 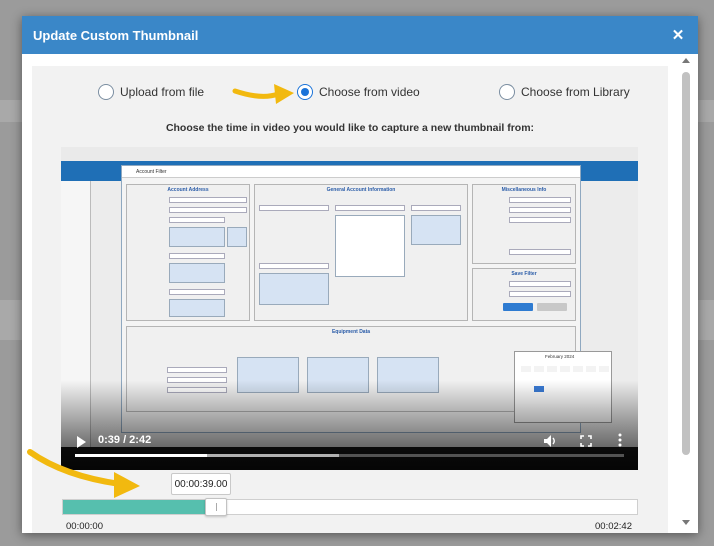 I want to click on radio-dot, so click(x=305, y=92).